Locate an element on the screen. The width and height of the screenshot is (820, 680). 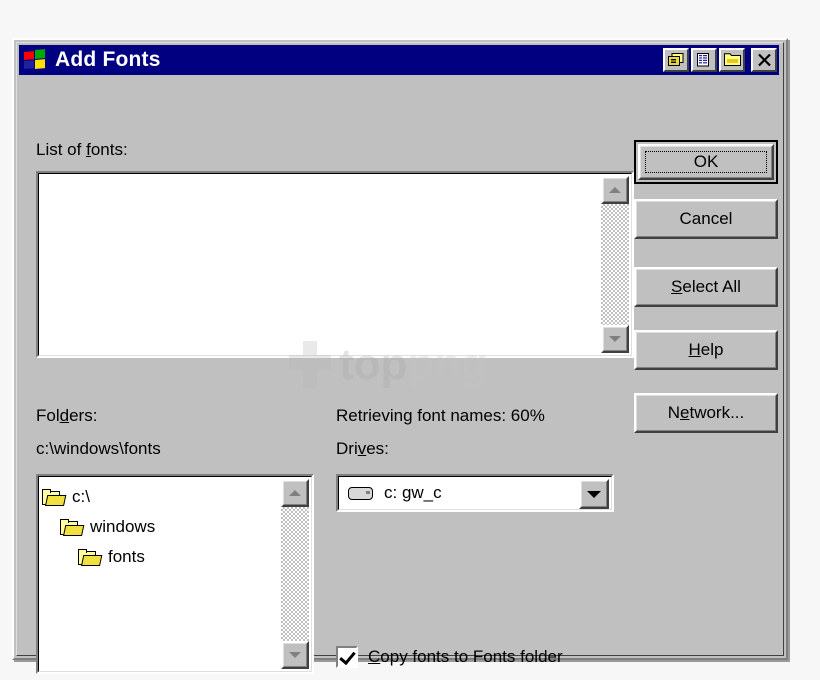
folder-tree-items: c:\ windows fonts is located at coordinates (162, 575).